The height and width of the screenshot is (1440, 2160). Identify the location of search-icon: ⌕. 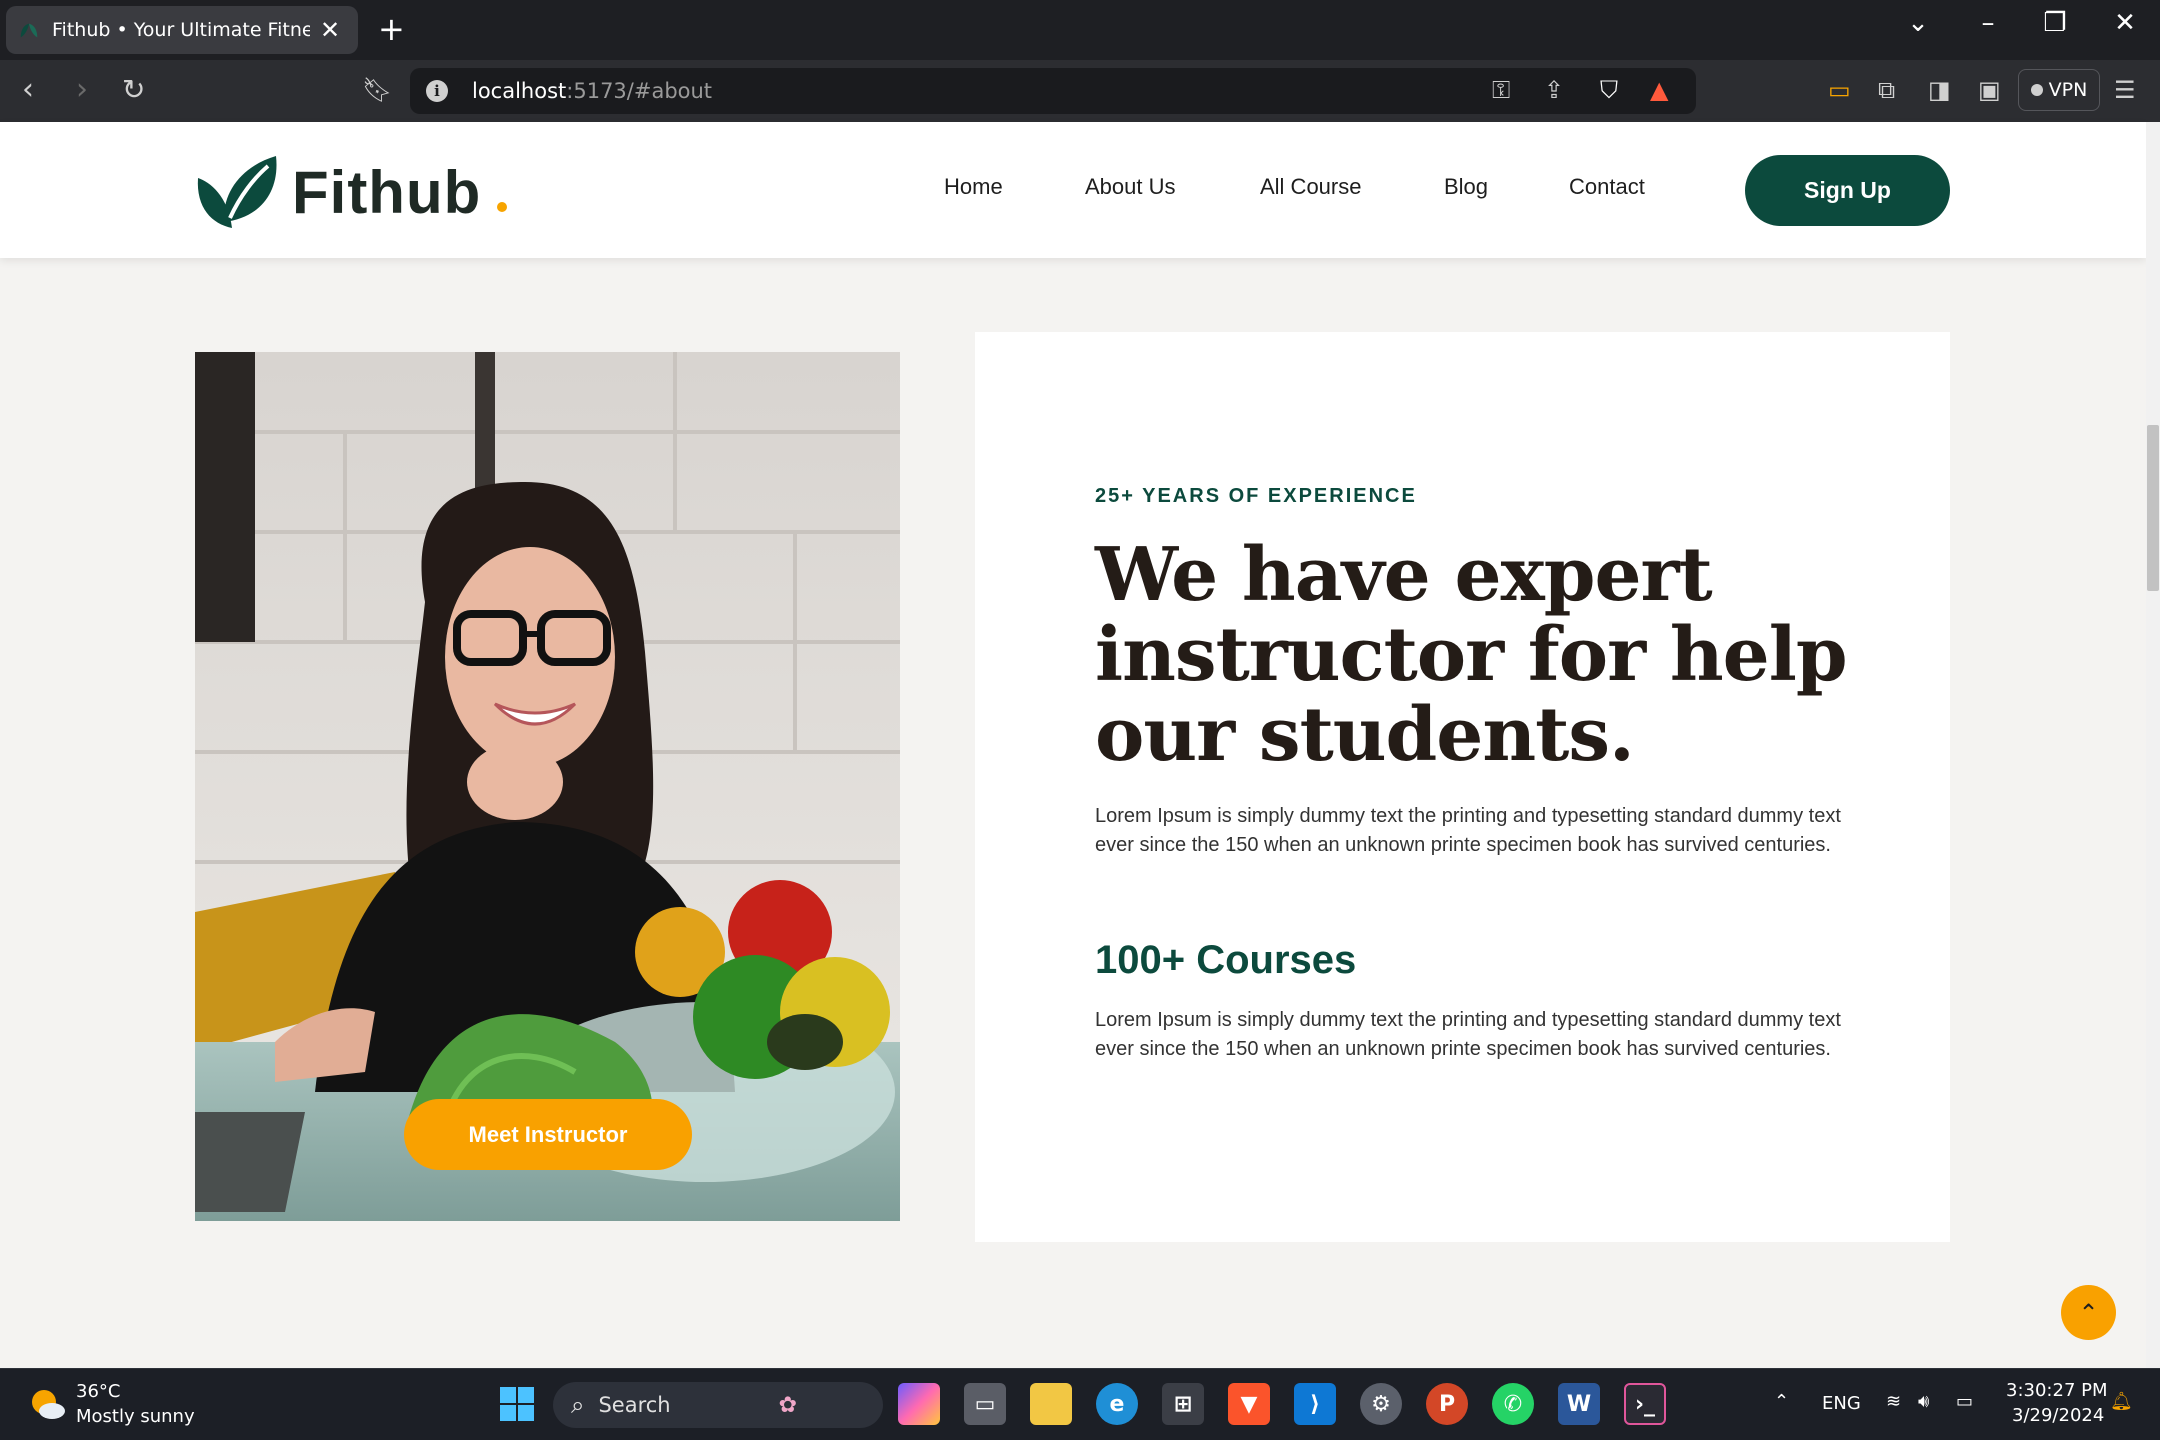
(578, 1405).